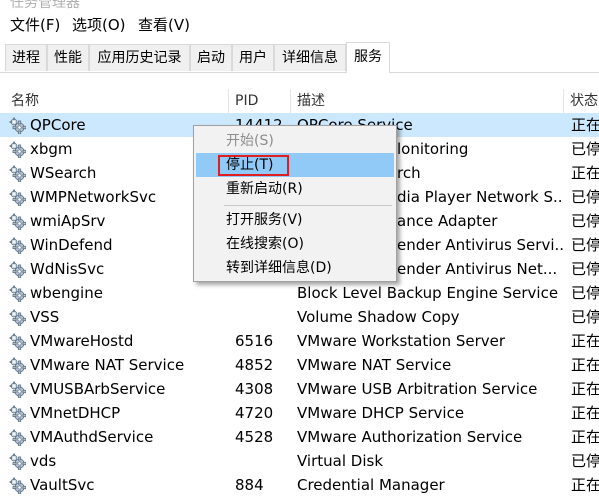 The image size is (599, 499). I want to click on menu-item-label: 打开服务(V), so click(264, 220).